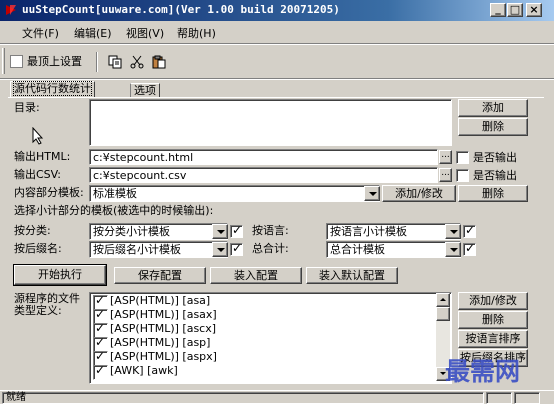 This screenshot has width=554, height=404. I want to click on html-output-label: 输出HTML:, so click(42, 156).